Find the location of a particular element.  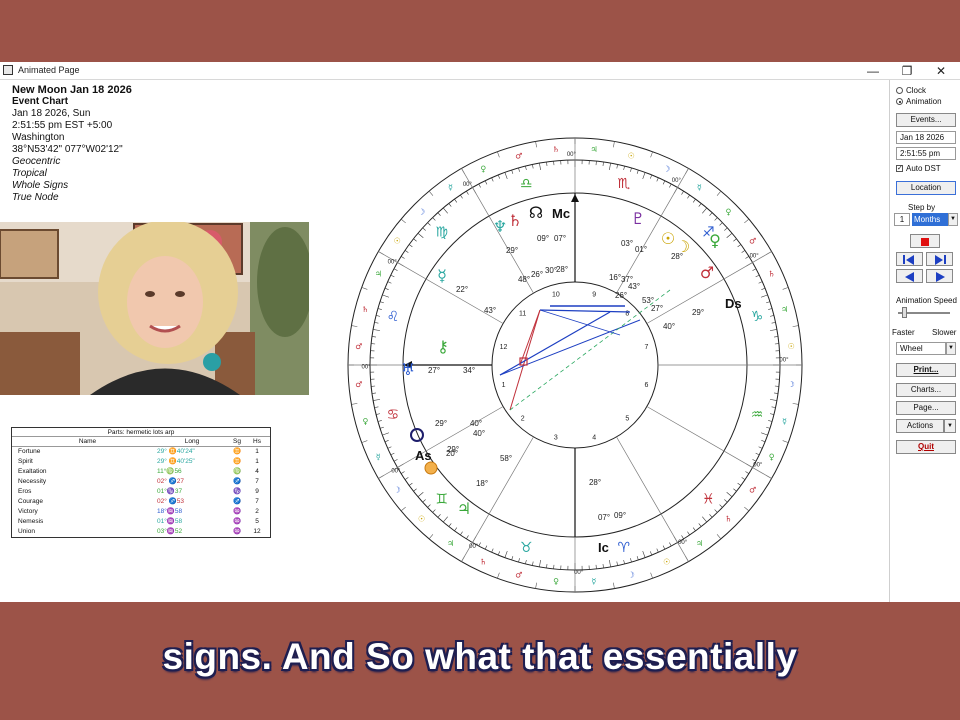

play-forward-button is located at coordinates (939, 276).